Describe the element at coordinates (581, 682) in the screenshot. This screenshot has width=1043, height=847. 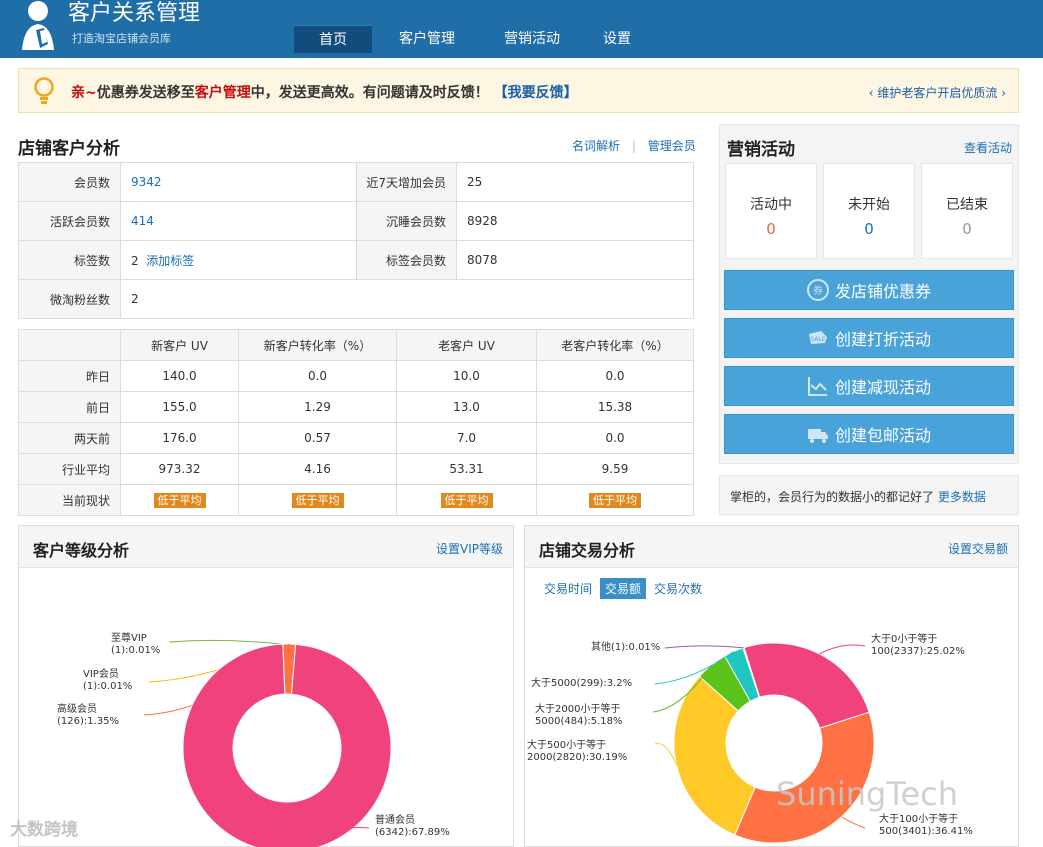
I see `slice-label: 大于5000(299):3.2%` at that location.